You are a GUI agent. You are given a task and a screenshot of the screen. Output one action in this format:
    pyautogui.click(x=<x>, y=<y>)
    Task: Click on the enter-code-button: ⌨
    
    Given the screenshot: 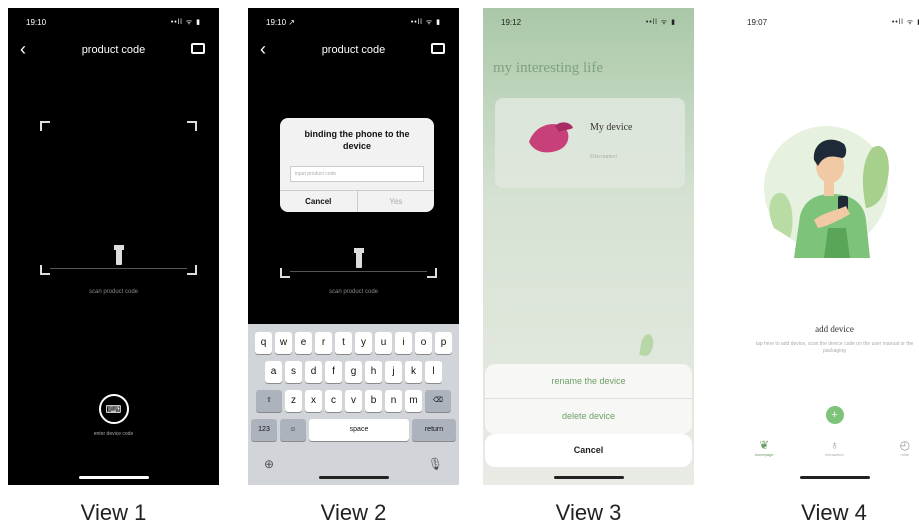 What is the action you would take?
    pyautogui.click(x=113, y=409)
    